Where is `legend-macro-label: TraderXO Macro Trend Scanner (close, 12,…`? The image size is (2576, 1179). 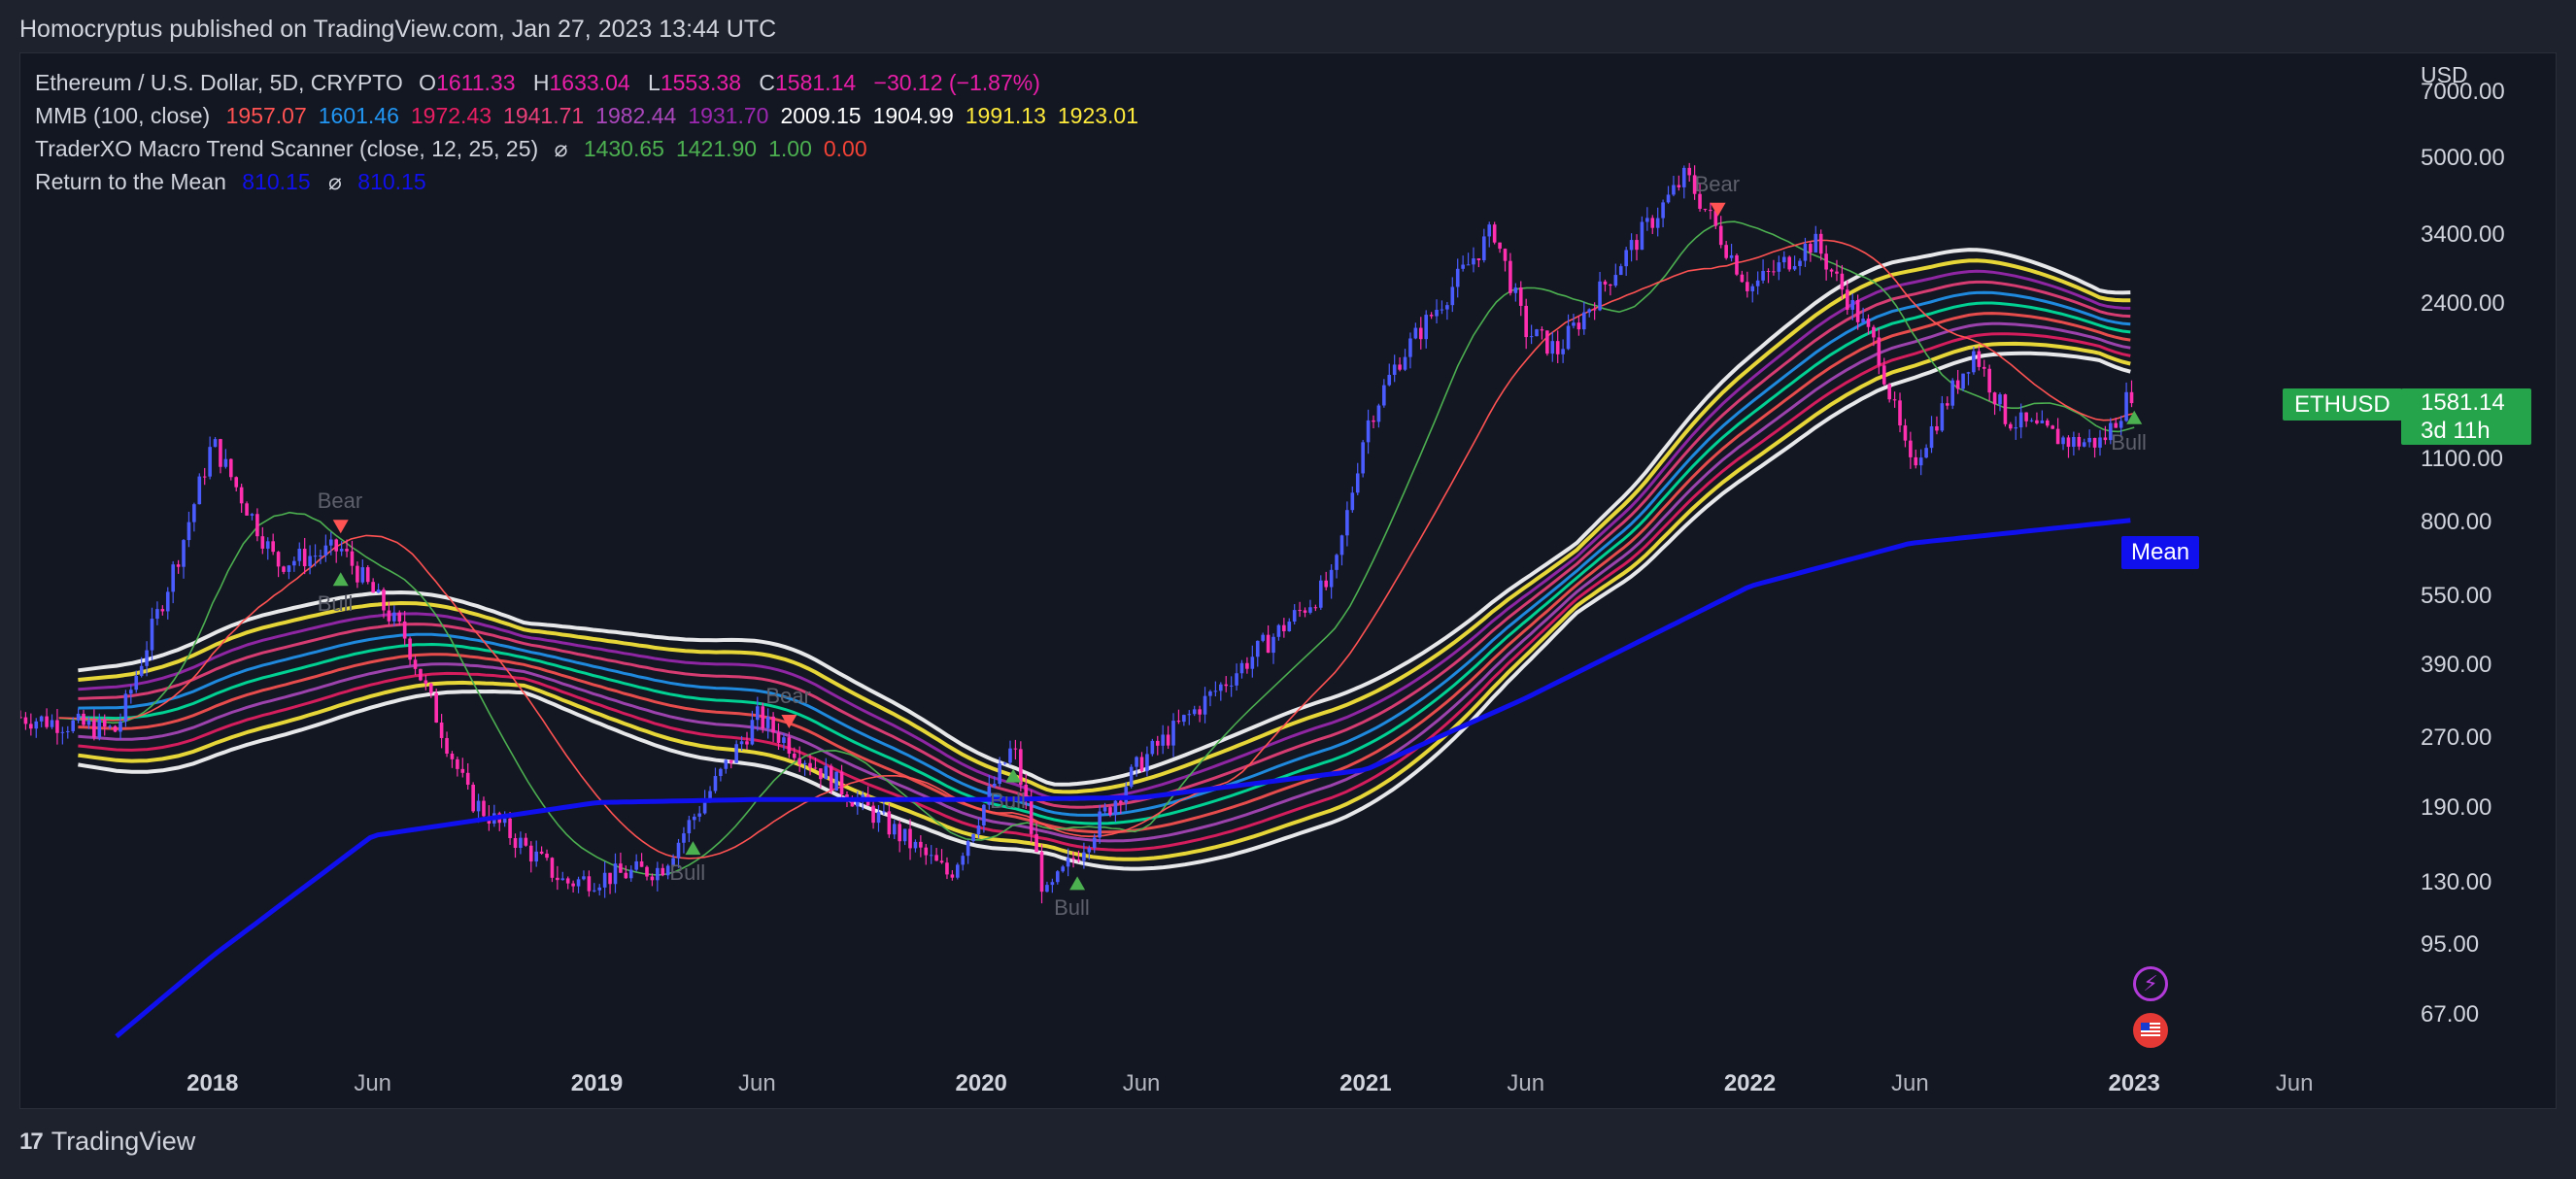 legend-macro-label: TraderXO Macro Trend Scanner (close, 12,… is located at coordinates (287, 148).